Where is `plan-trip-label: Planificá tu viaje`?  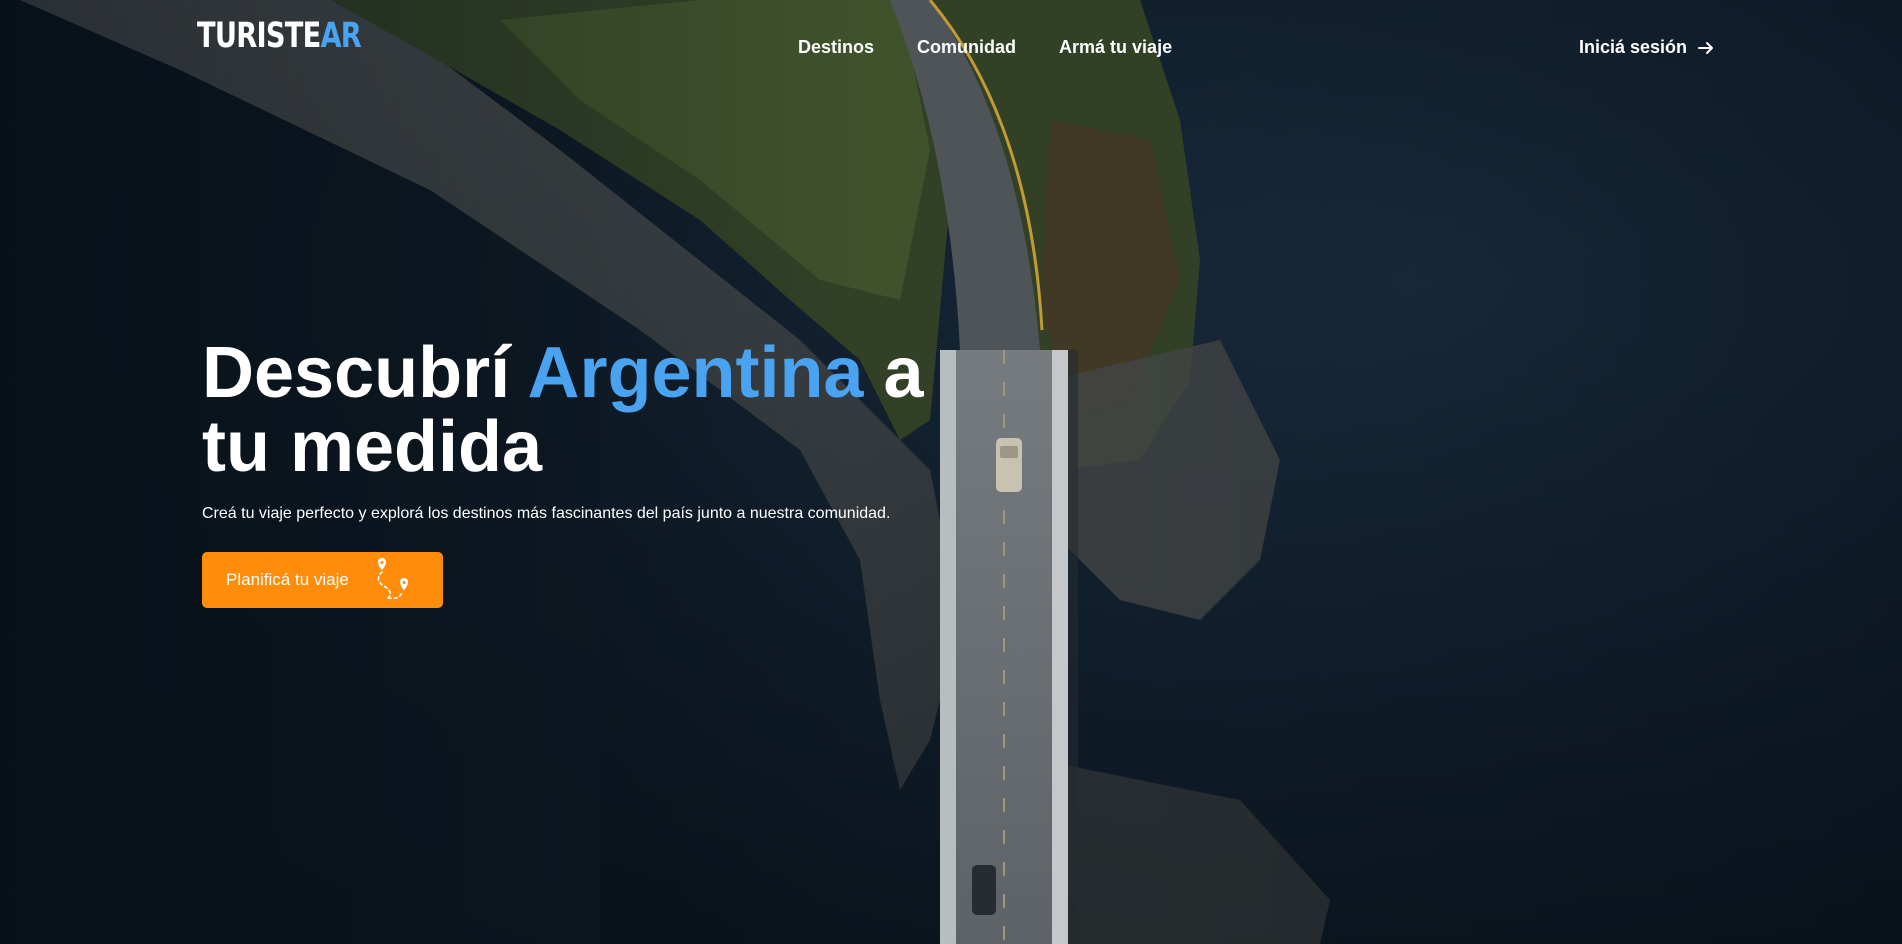
plan-trip-label: Planificá tu viaje is located at coordinates (287, 579).